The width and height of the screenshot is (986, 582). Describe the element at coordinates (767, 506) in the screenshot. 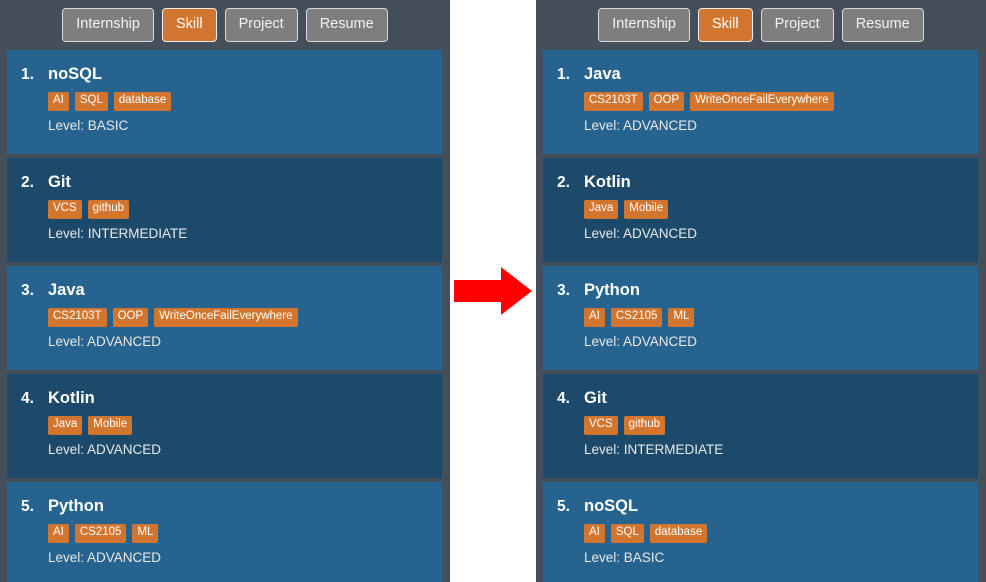

I see `skill-title: 5. noSQL` at that location.